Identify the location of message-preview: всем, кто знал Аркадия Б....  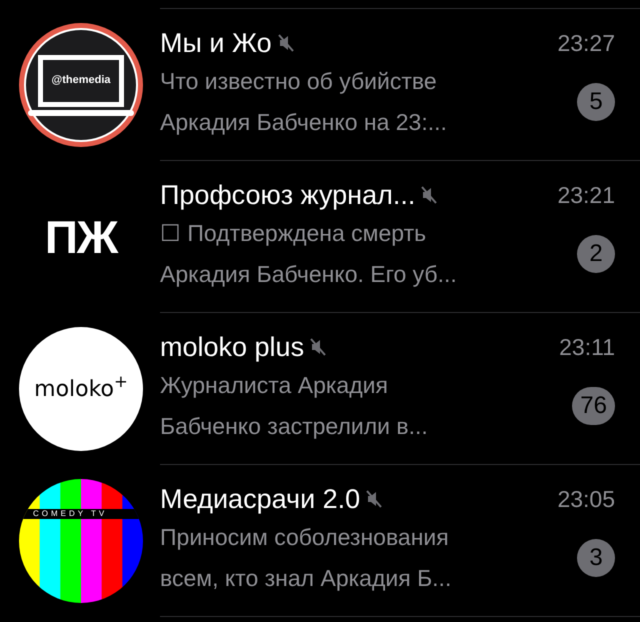
(306, 578).